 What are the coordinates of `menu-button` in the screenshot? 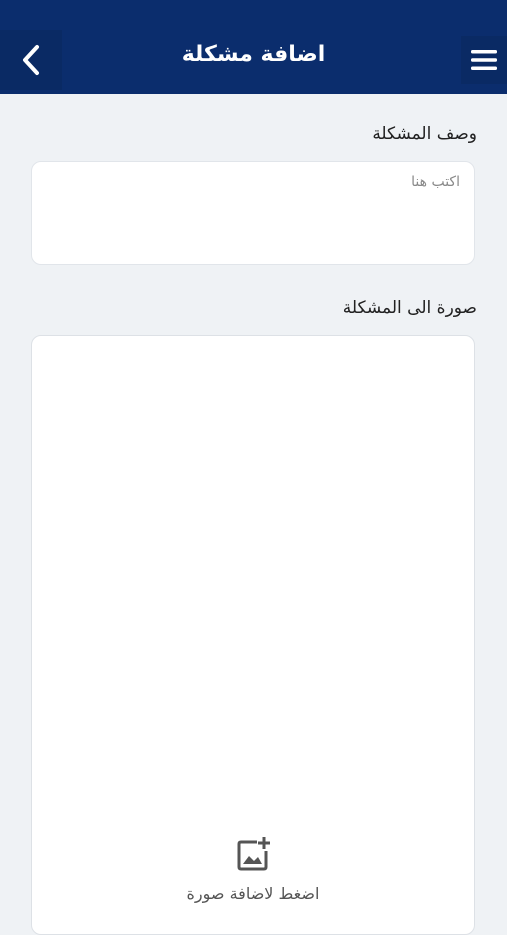 It's located at (484, 60).